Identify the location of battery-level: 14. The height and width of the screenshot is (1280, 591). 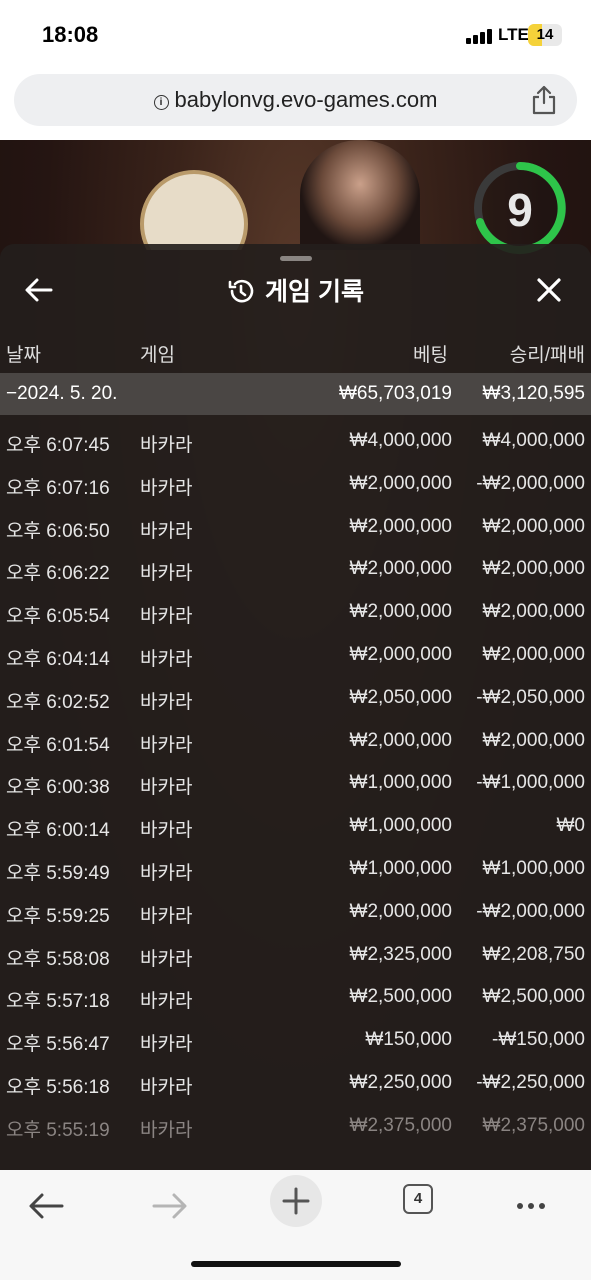
(545, 34).